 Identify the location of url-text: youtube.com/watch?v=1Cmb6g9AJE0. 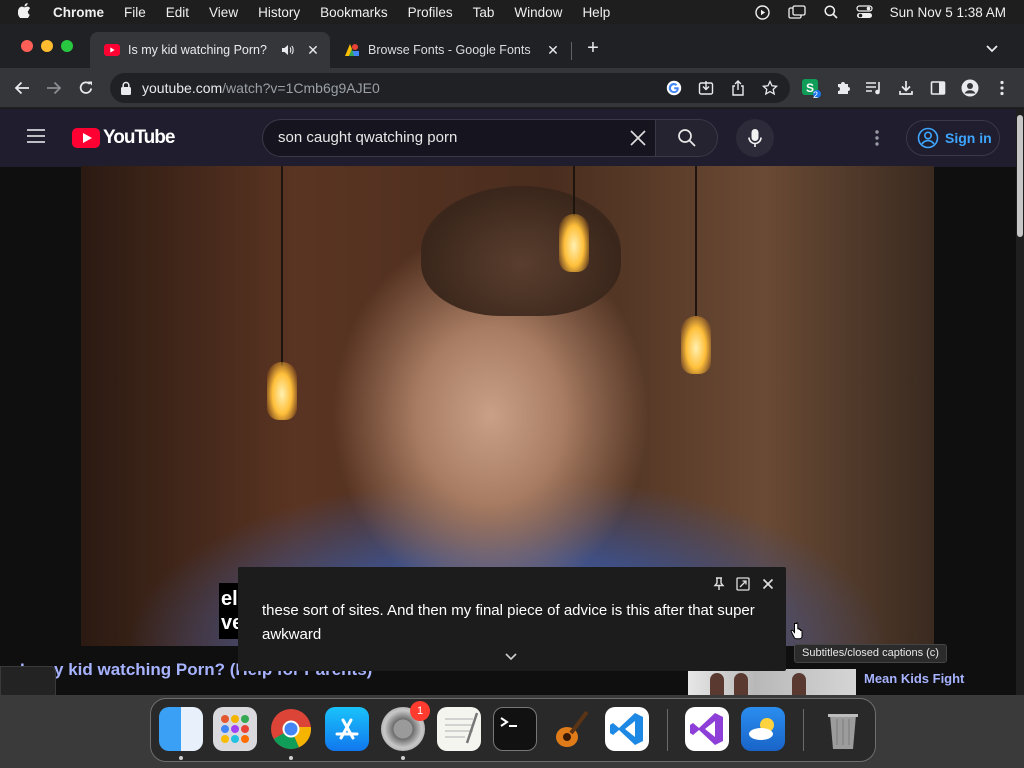
(261, 88).